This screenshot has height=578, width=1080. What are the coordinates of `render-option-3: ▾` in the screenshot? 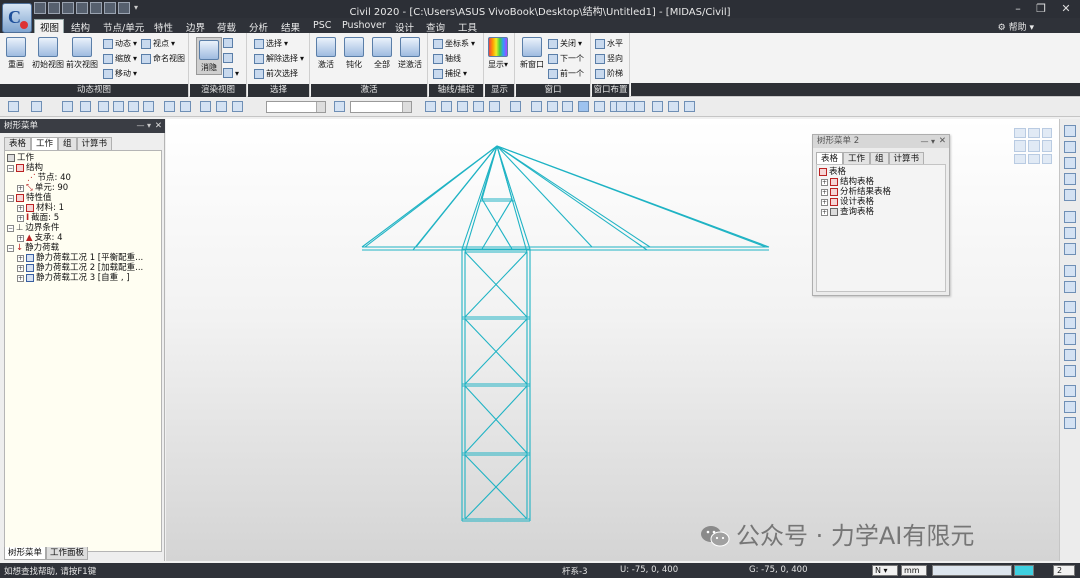 It's located at (231, 73).